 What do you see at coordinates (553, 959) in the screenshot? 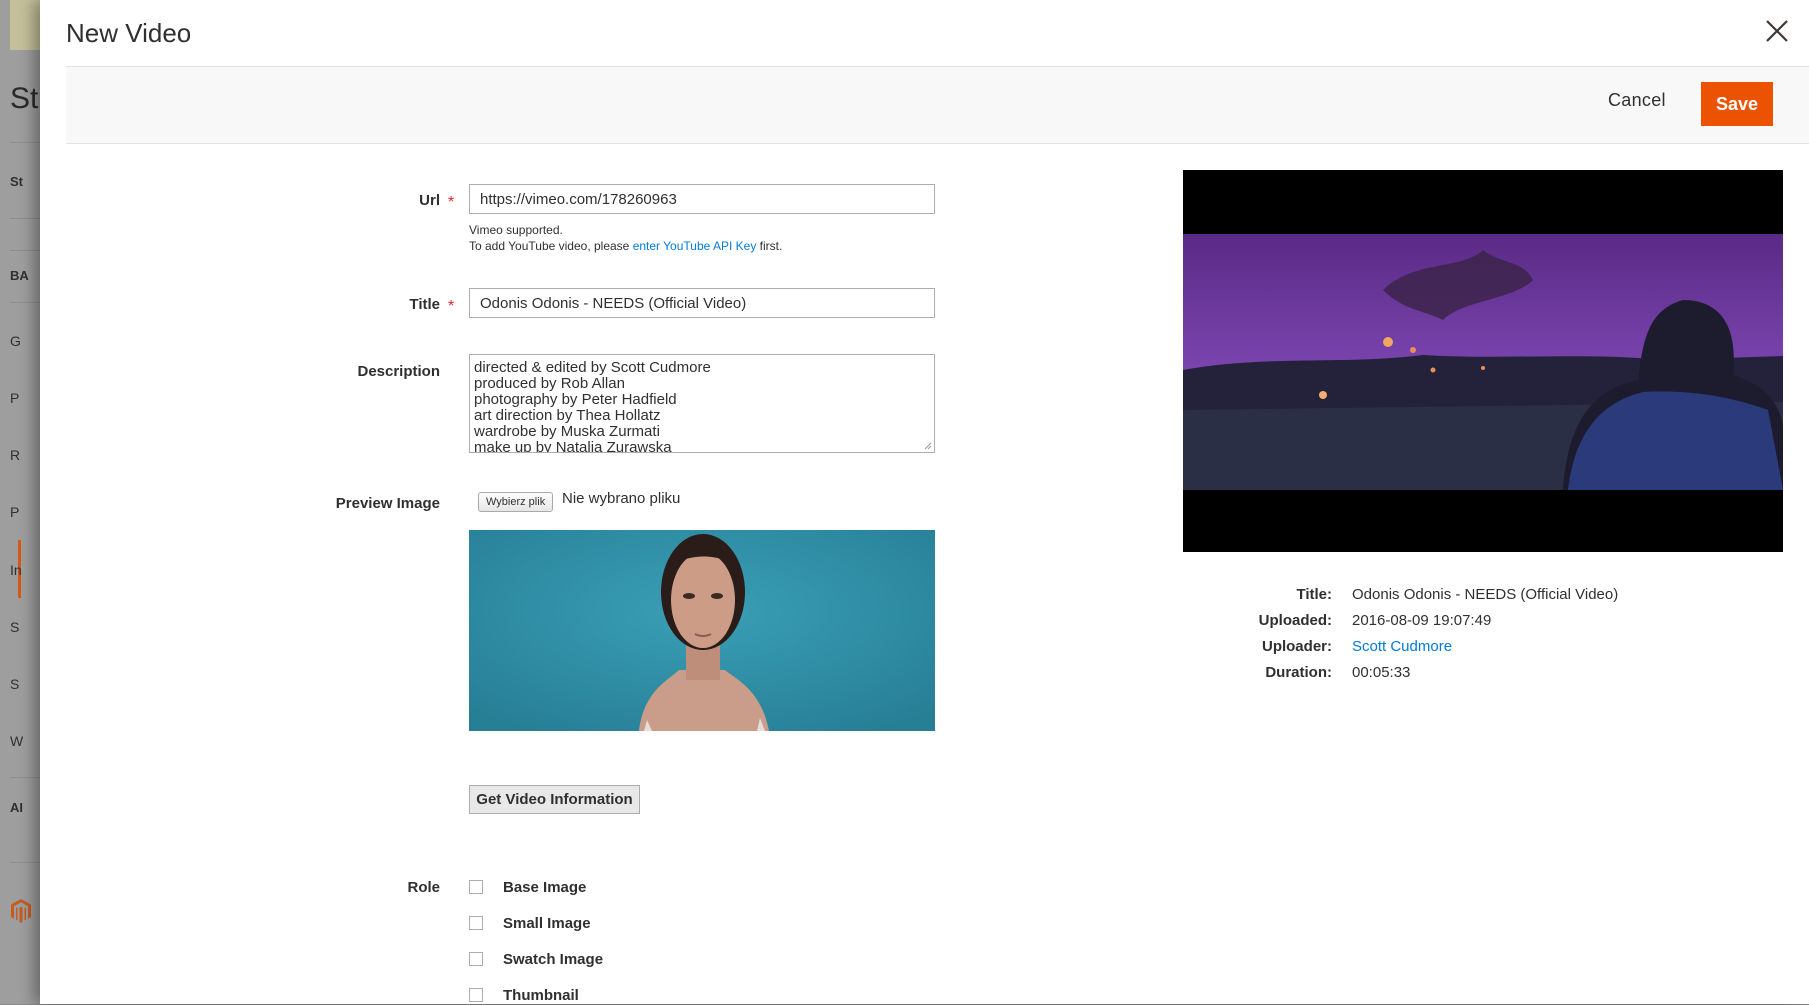
I see `role-option-label: Swatch Image` at bounding box center [553, 959].